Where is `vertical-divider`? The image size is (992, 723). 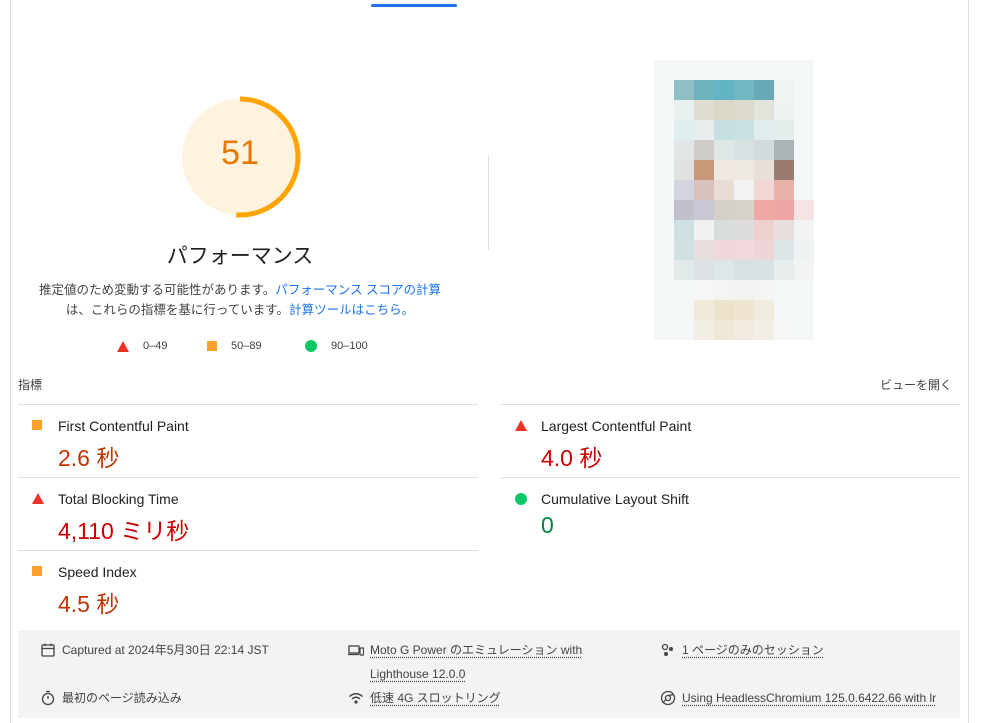
vertical-divider is located at coordinates (488, 202).